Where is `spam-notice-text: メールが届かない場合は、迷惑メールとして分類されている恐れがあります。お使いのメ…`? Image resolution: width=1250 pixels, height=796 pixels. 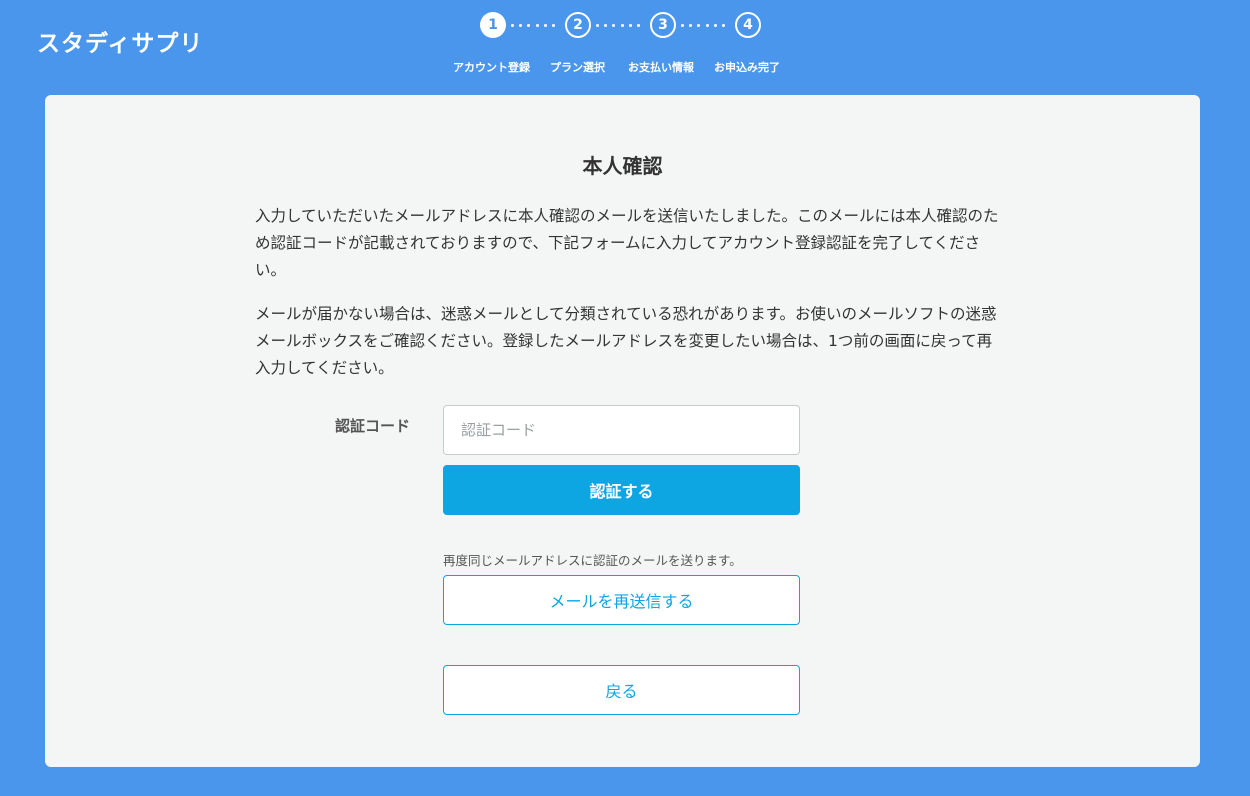
spam-notice-text: メールが届かない場合は、迷惑メールとして分類されている恐れがあります。お使いのメ… is located at coordinates (626, 341).